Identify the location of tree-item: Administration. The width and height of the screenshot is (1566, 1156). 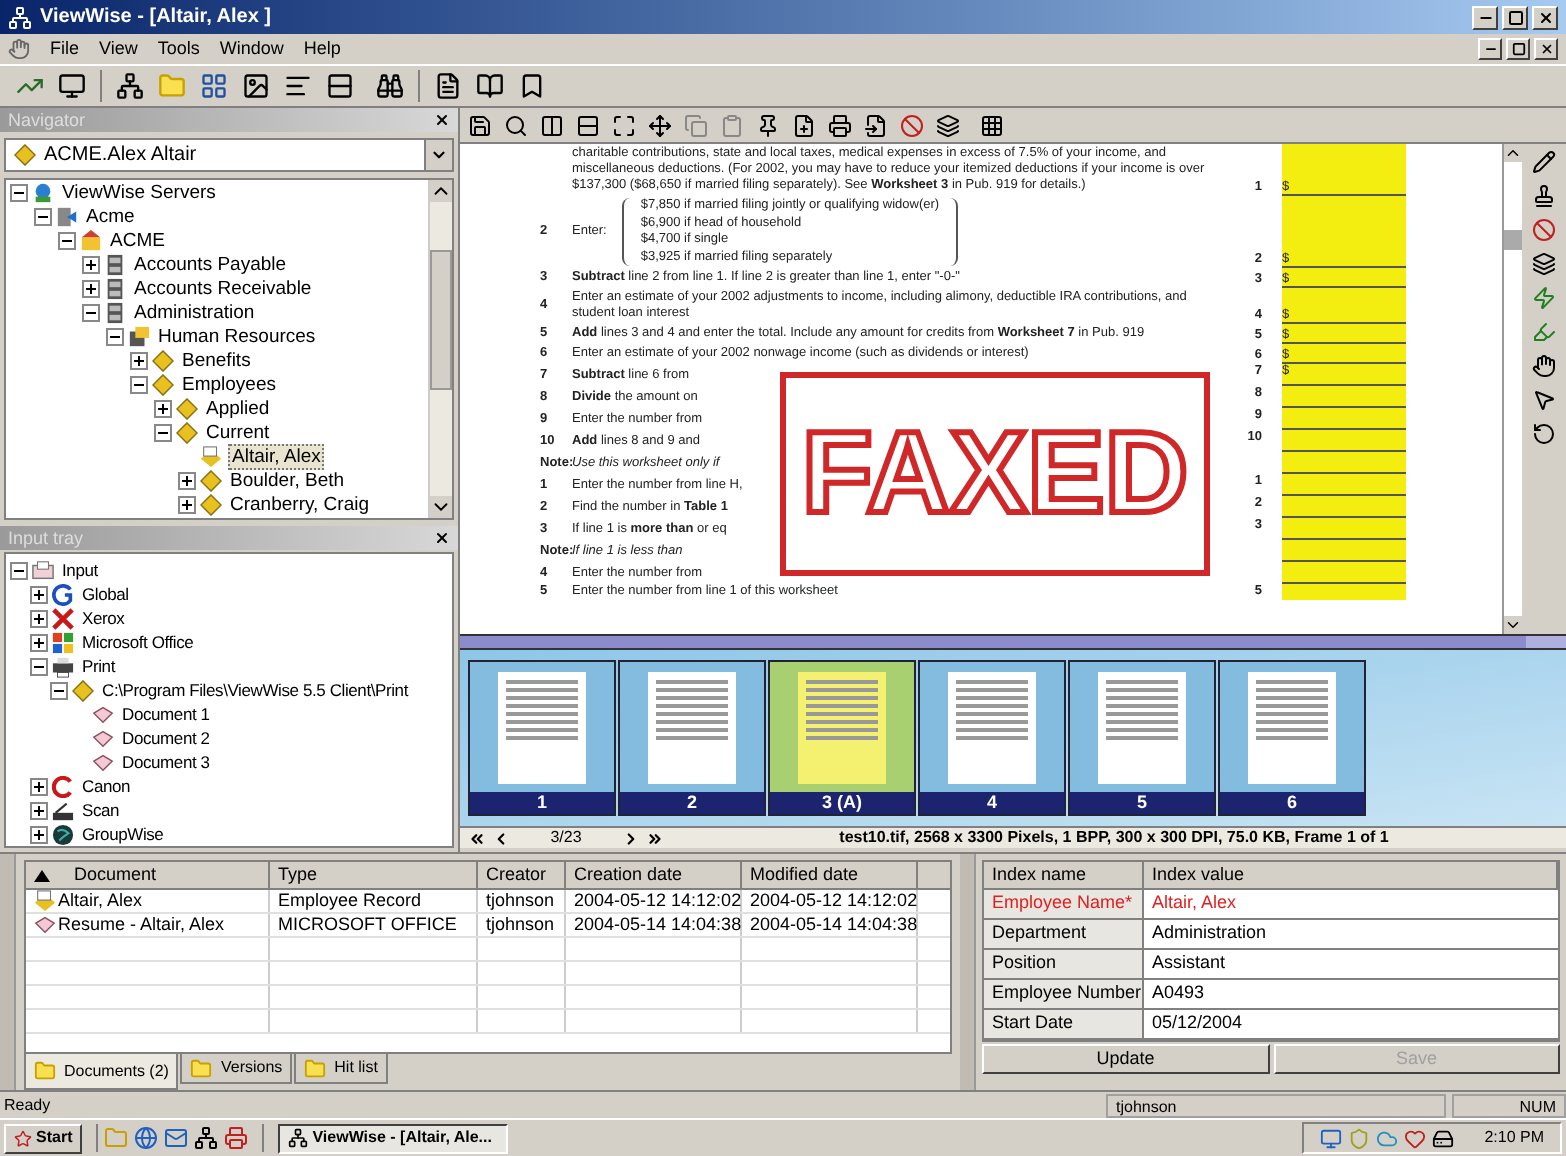
(194, 313).